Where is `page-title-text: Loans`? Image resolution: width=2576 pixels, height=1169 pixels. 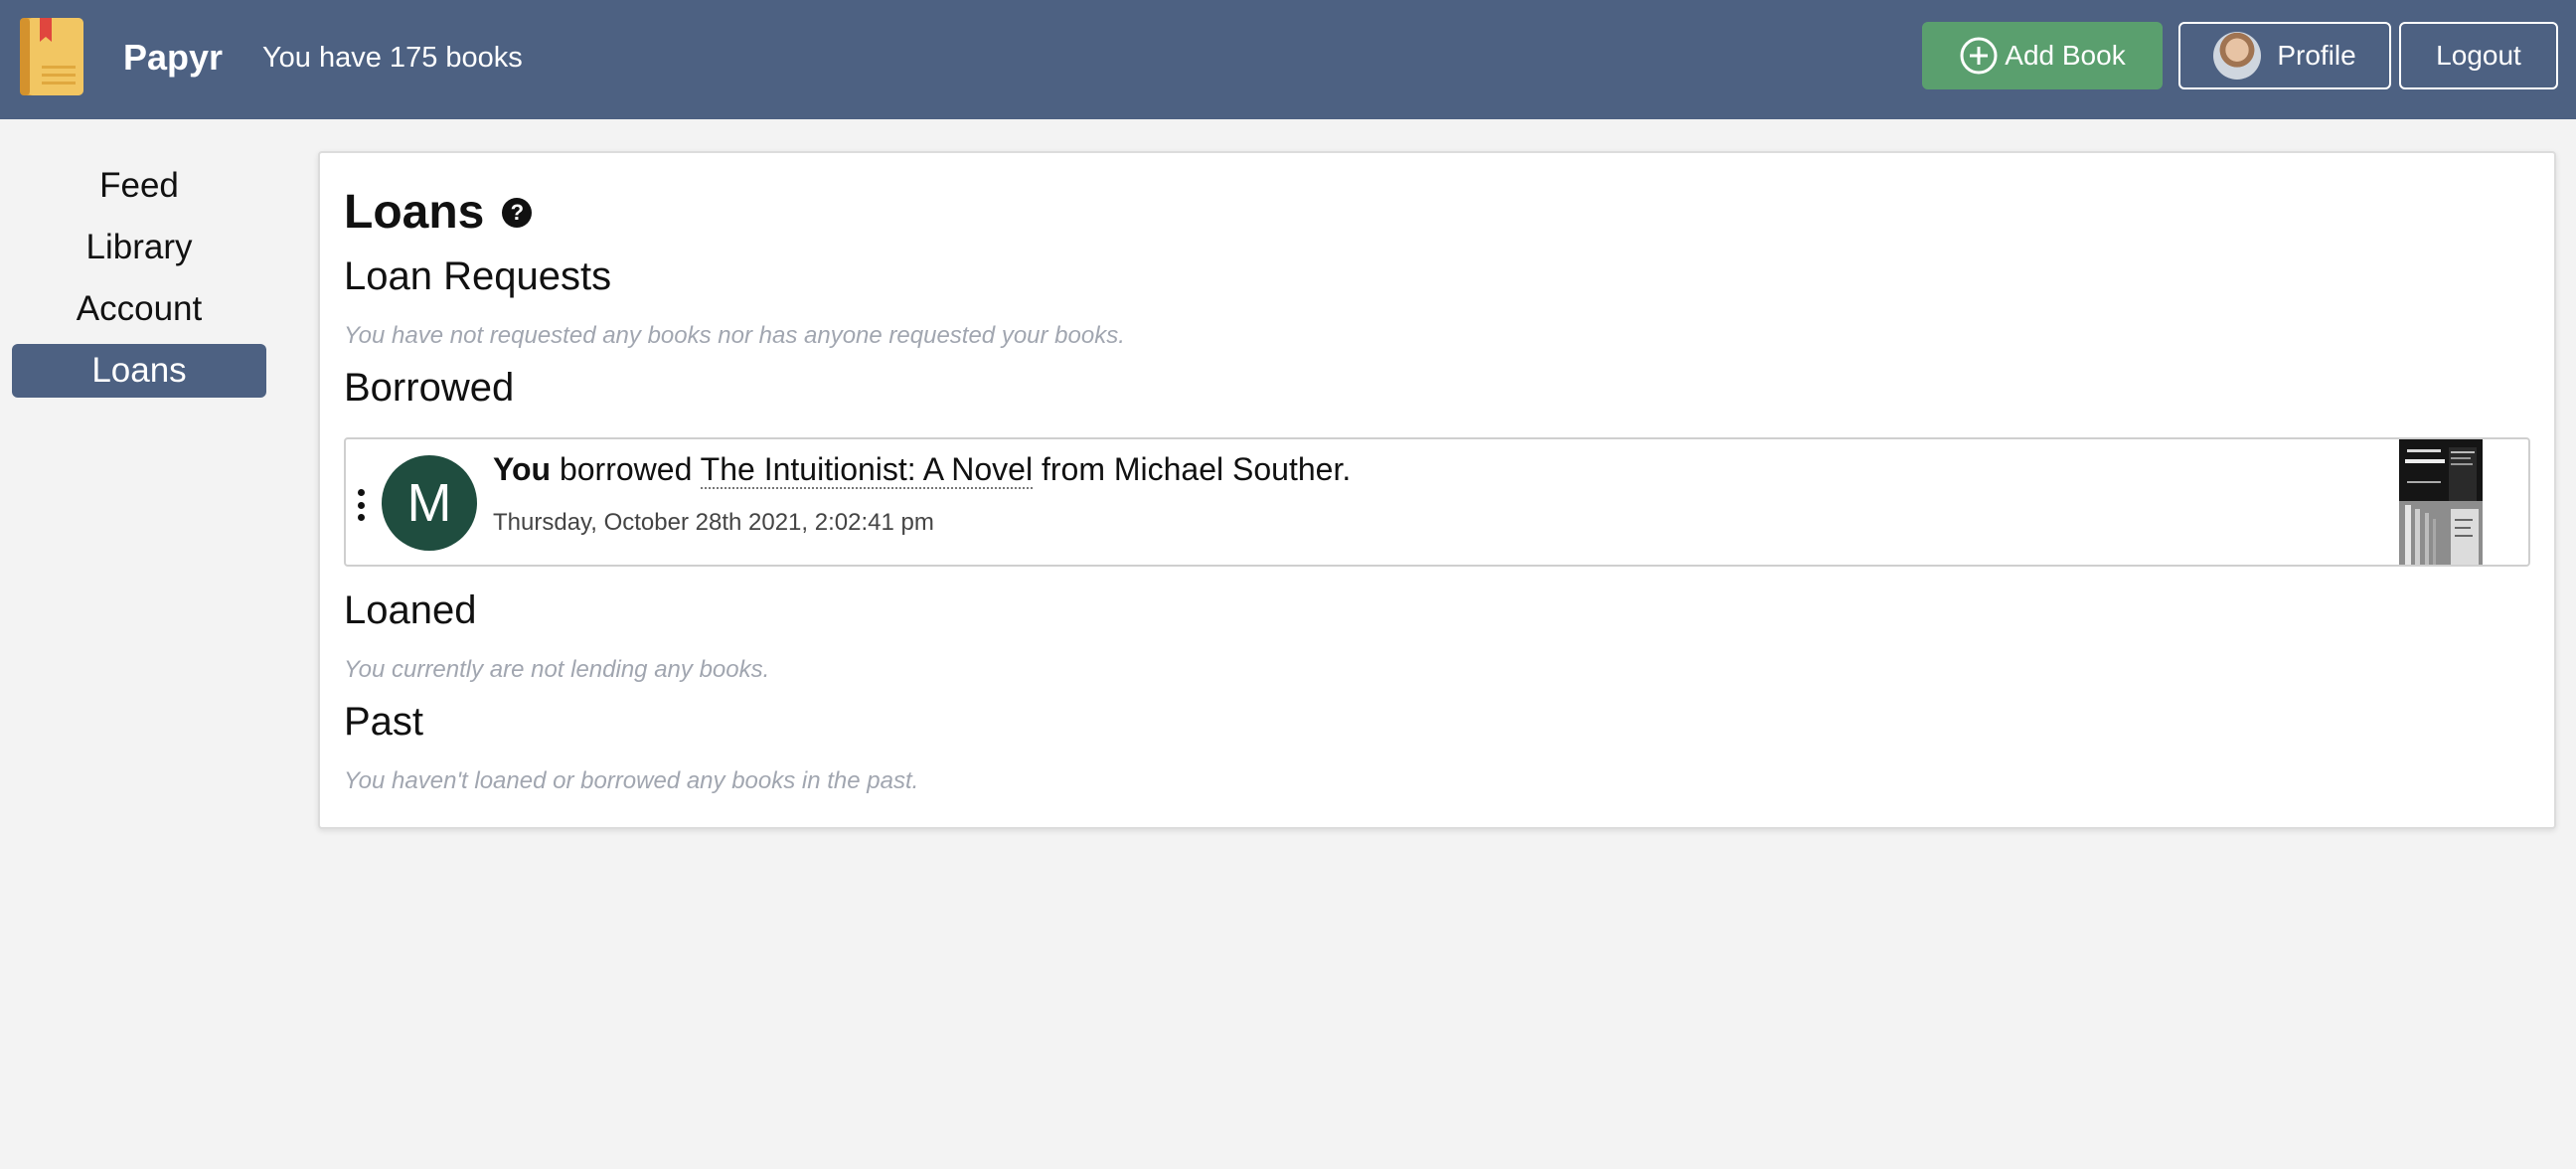 page-title-text: Loans is located at coordinates (414, 212).